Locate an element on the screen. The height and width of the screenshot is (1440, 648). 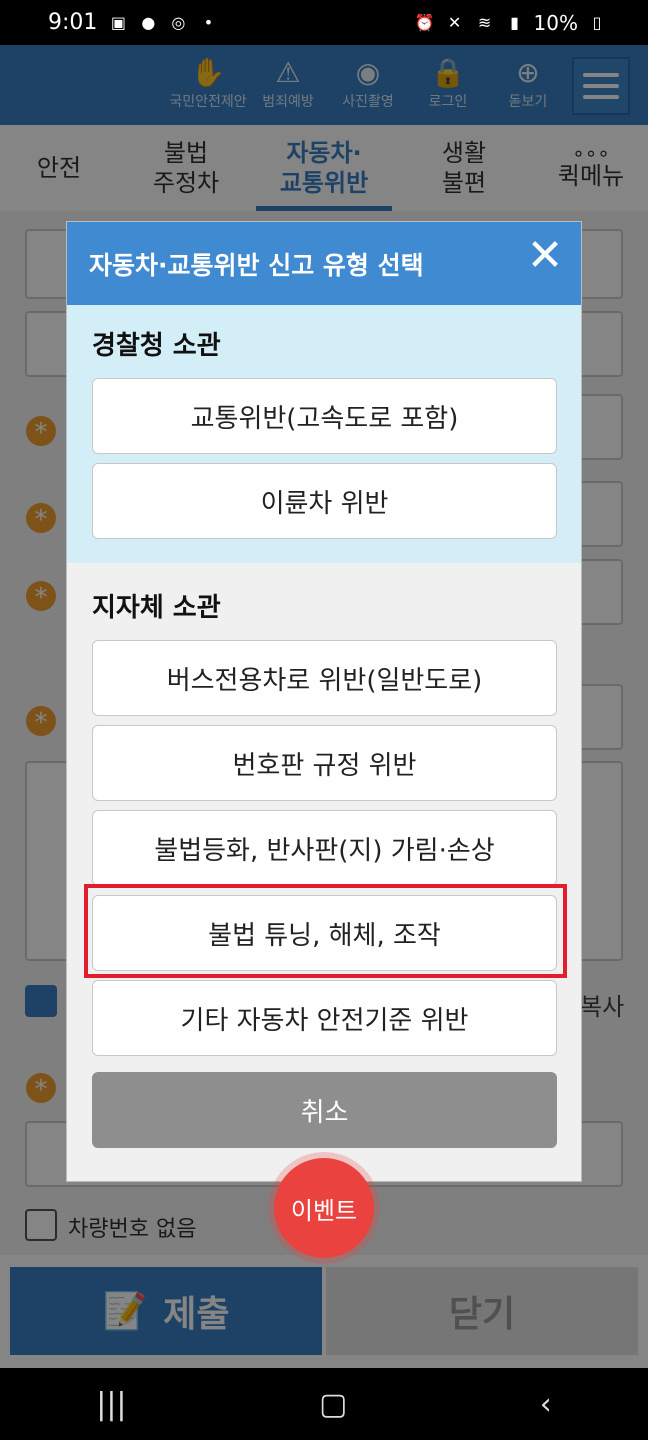
option-illegal-lights: 불법등화, 반사판(지) 가림·손상 is located at coordinates (324, 848).